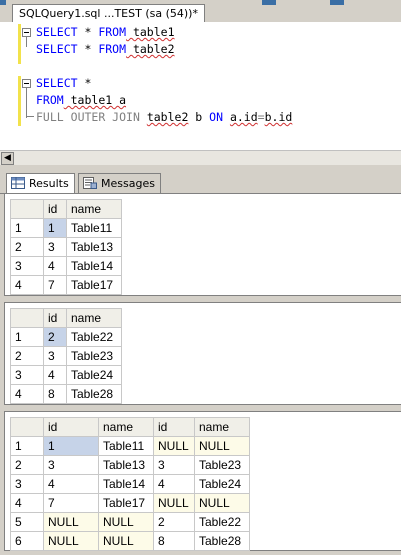 This screenshot has height=555, width=401. Describe the element at coordinates (81, 100) in the screenshot. I see `code-line-4: FROM table1 a` at that location.